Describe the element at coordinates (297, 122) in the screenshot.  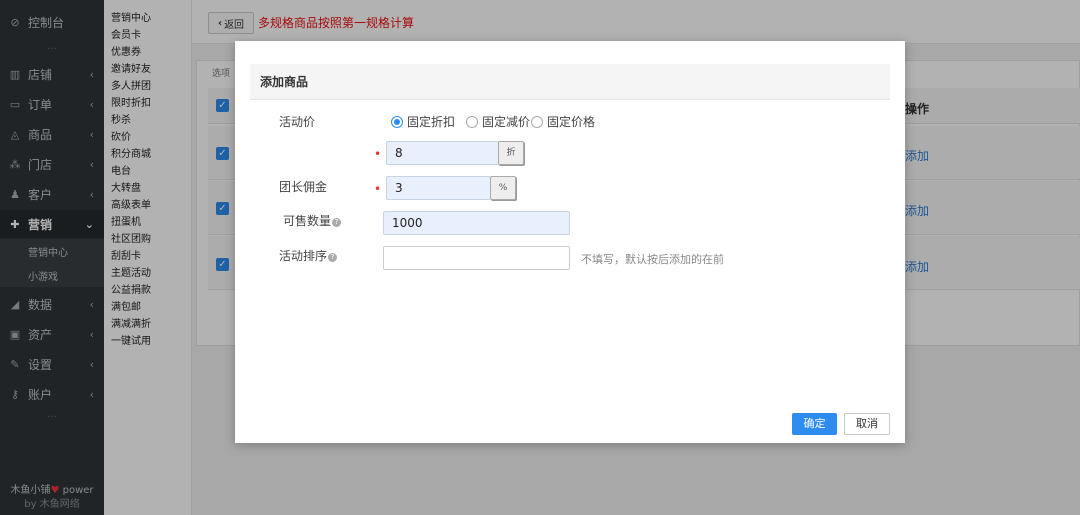
I see `price-label: 活动价` at that location.